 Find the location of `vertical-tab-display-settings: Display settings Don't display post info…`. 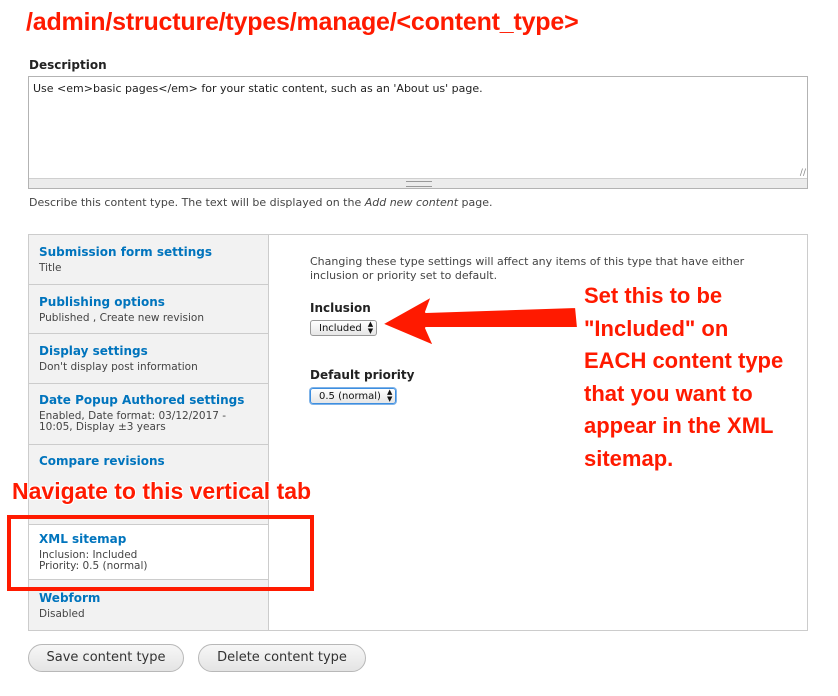

vertical-tab-display-settings: Display settings Don't display post info… is located at coordinates (148, 359).